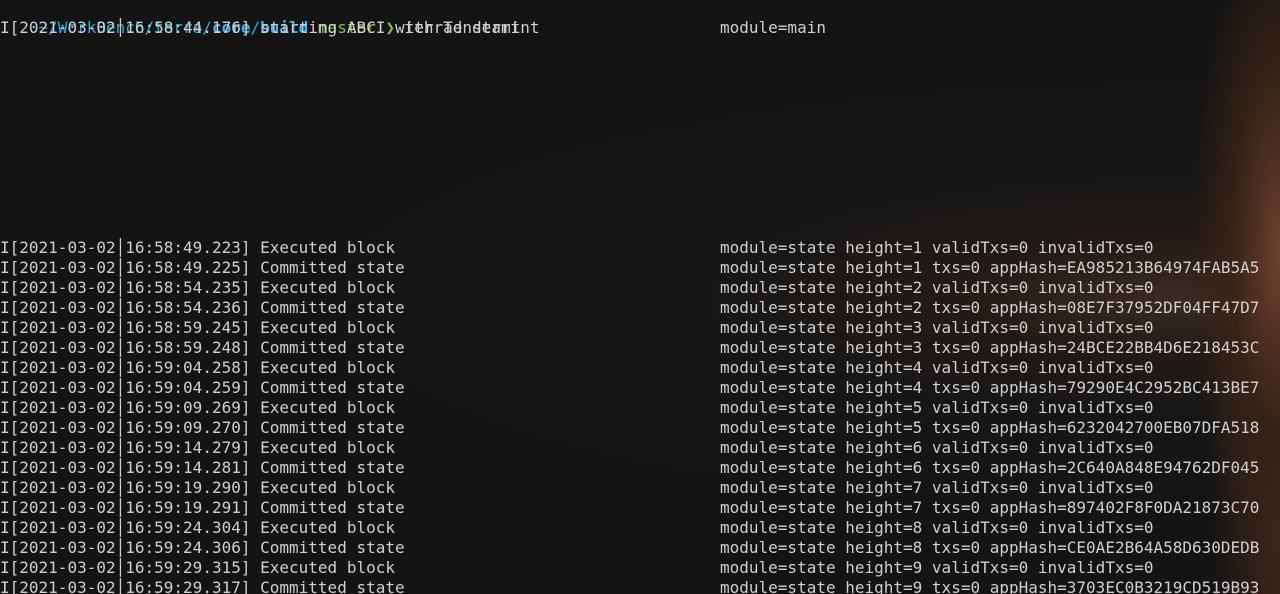 This screenshot has height=594, width=1280. What do you see at coordinates (400, 27) in the screenshot?
I see `log-message: starting ABCI with Tendermint` at bounding box center [400, 27].